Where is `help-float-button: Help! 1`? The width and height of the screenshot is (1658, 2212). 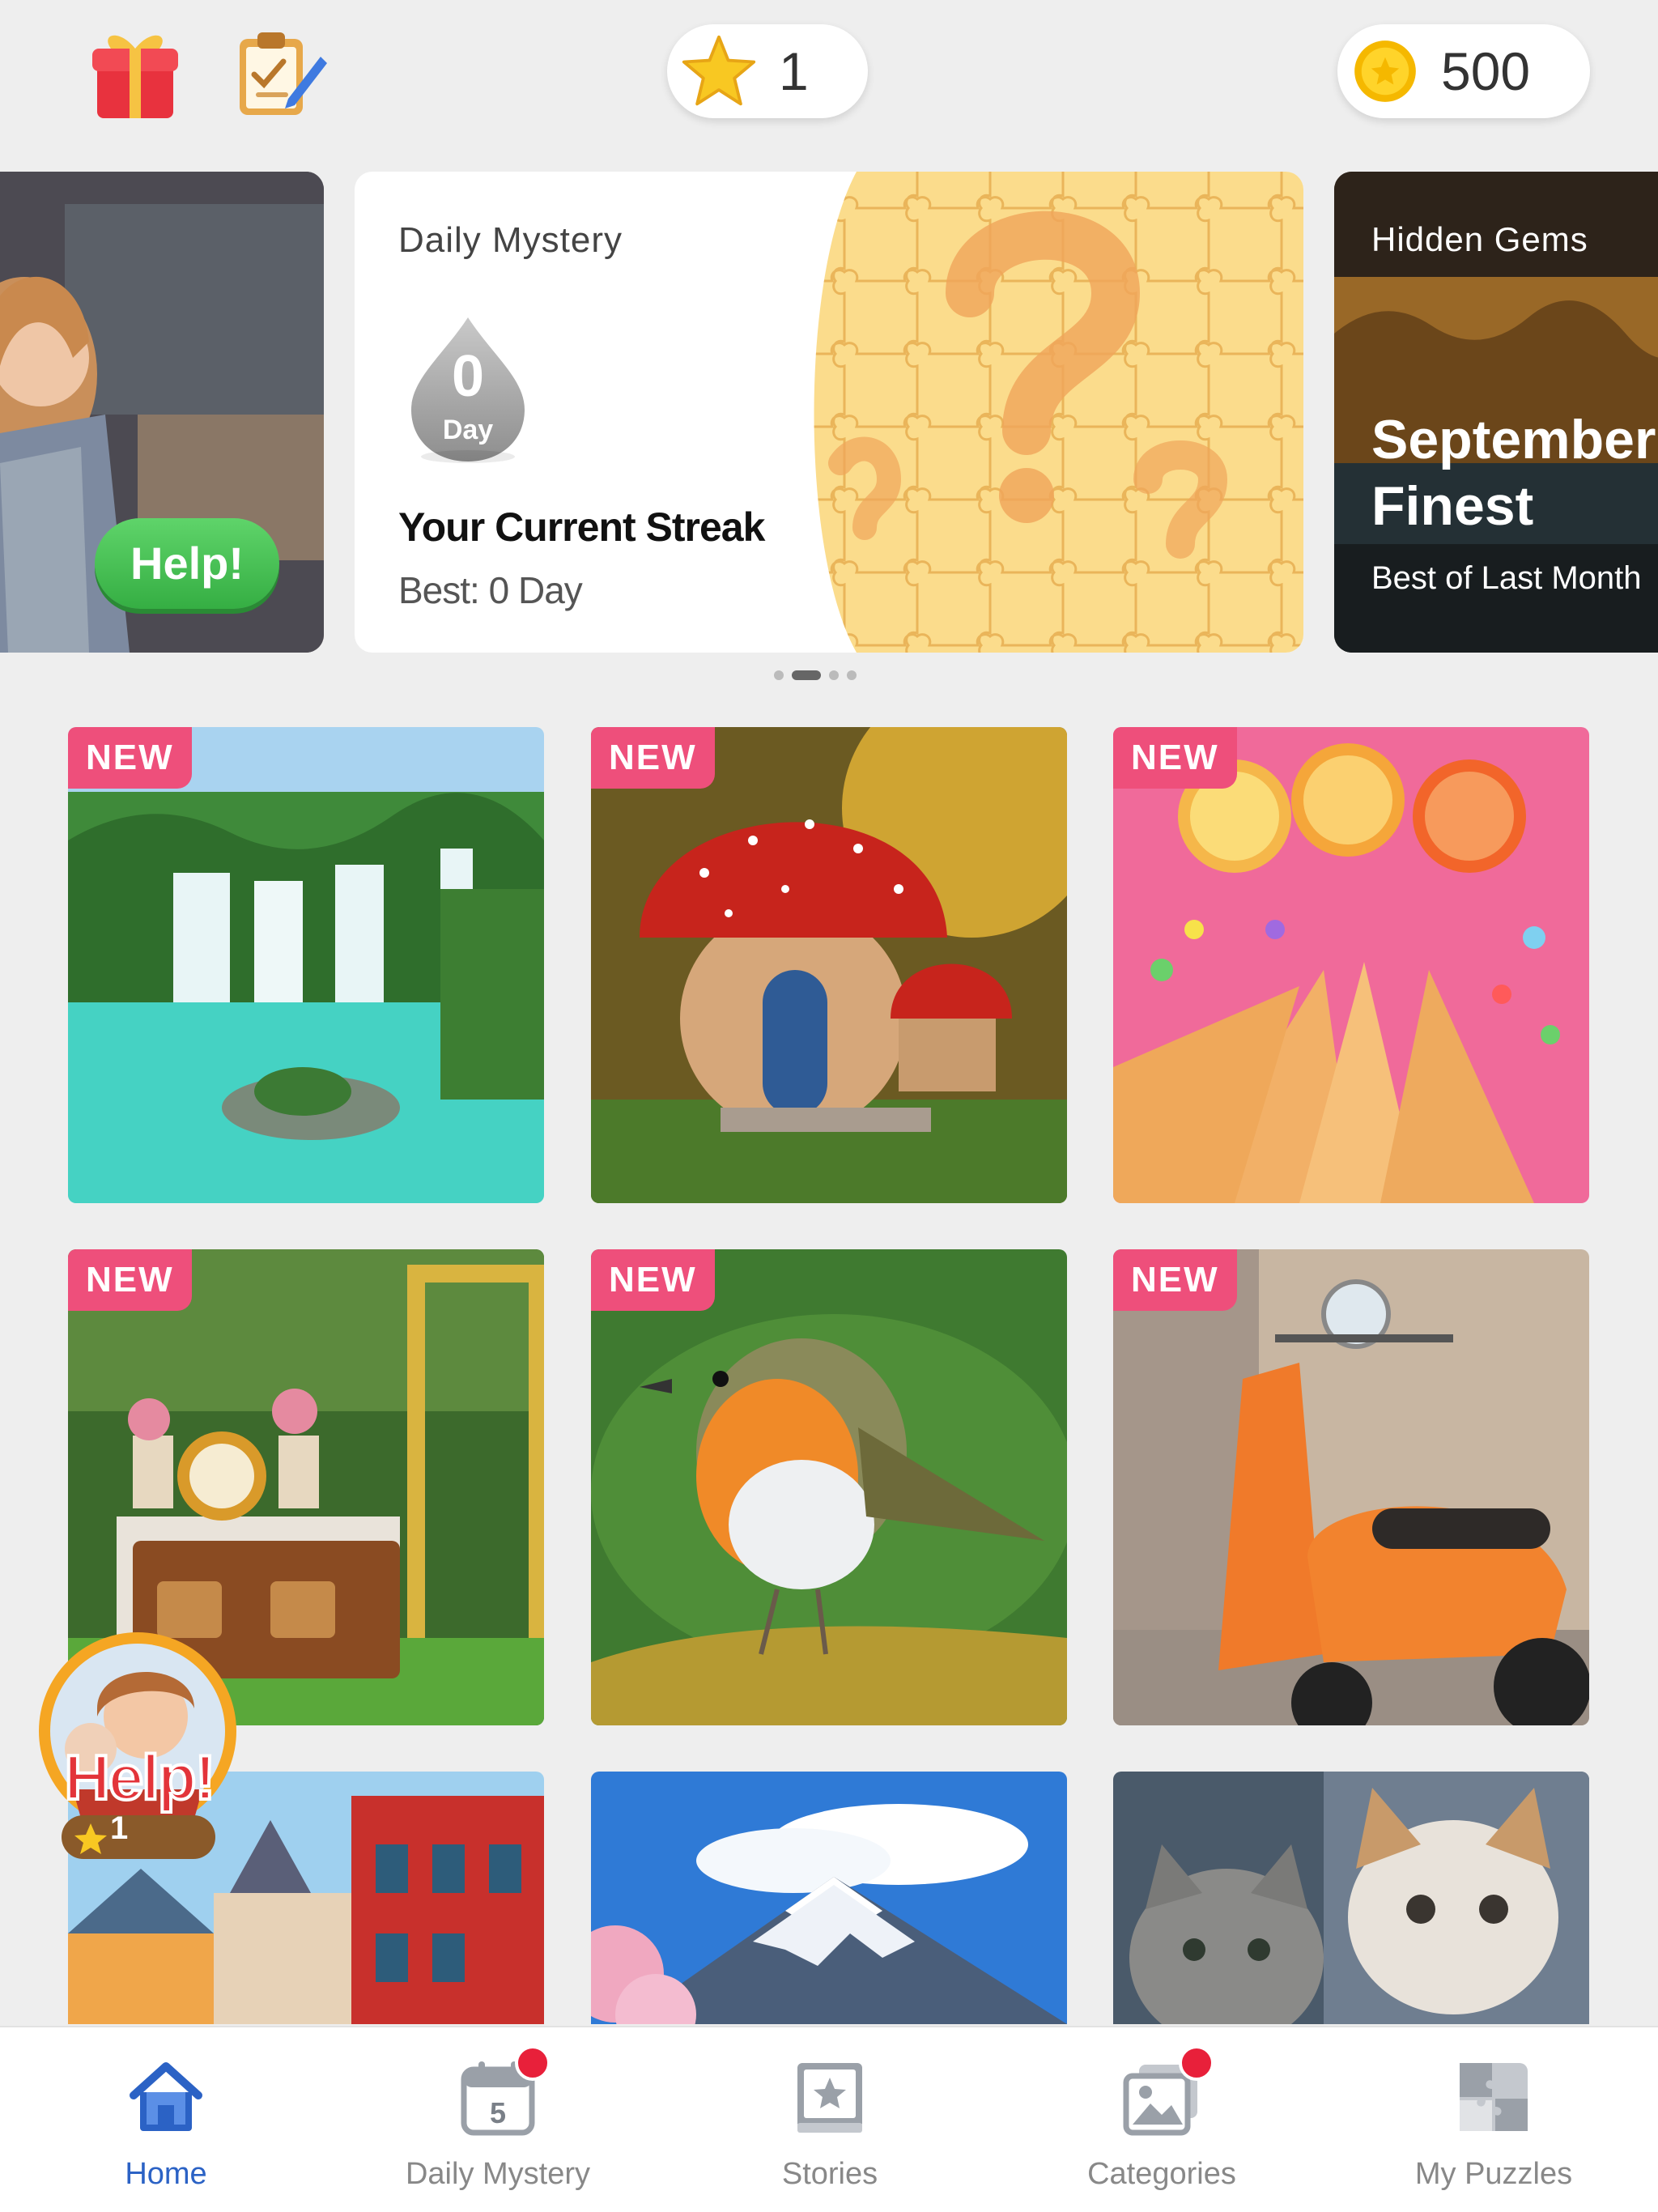 help-float-button: Help! 1 is located at coordinates (137, 1748).